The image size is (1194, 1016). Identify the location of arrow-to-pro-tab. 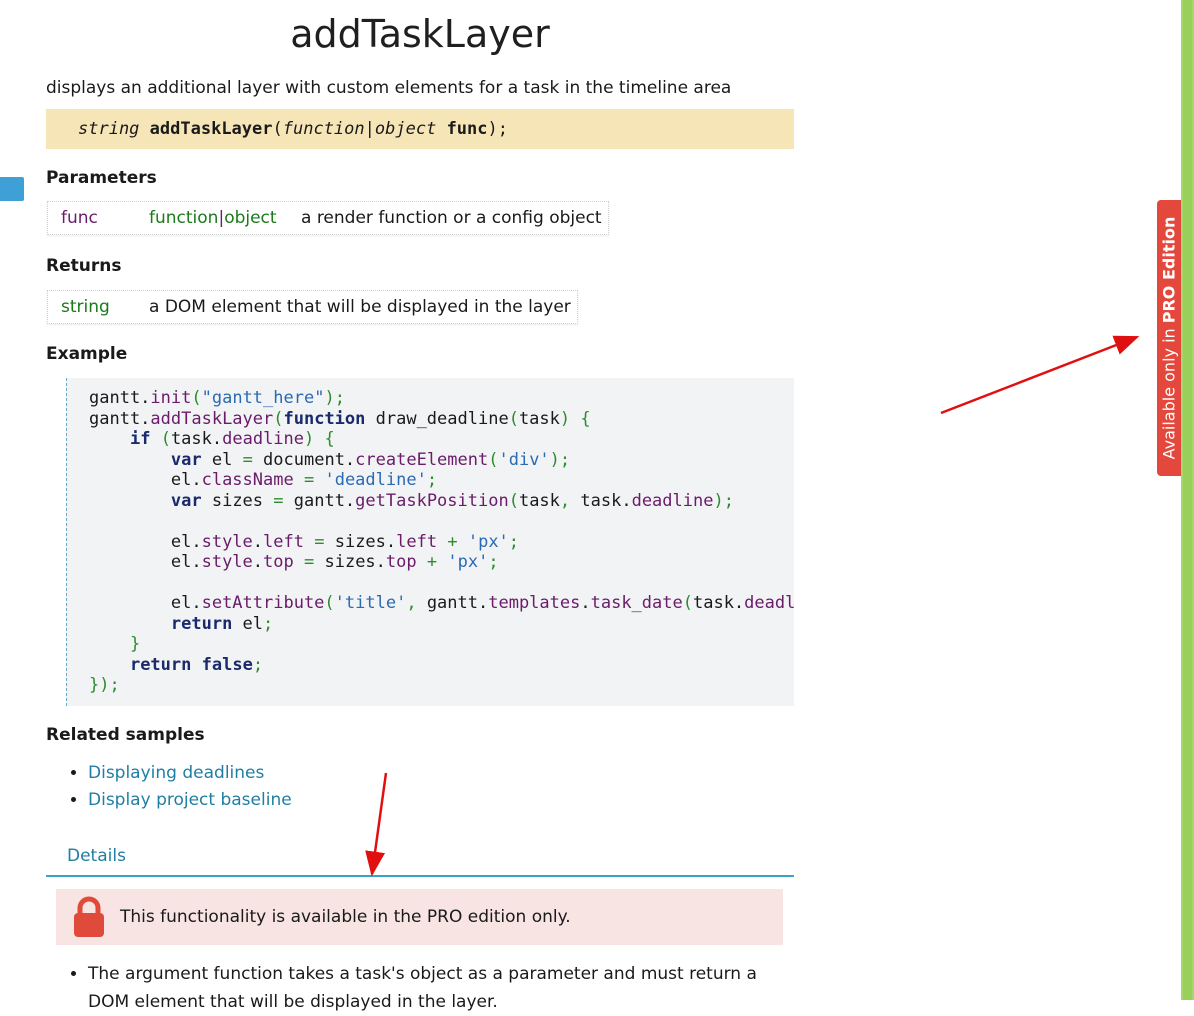
(1040, 375).